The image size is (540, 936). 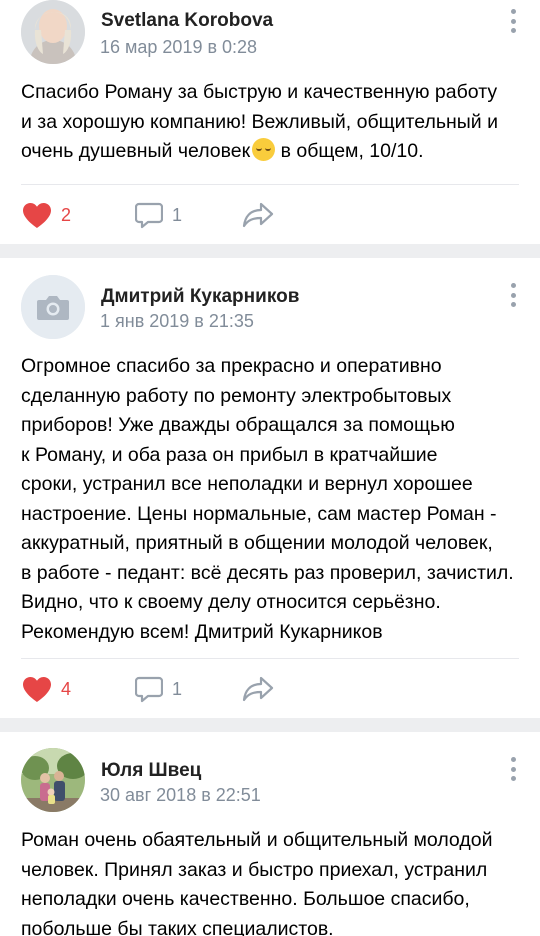 I want to click on post-text-line: очень душевный человек в общем, 10/10., so click(x=273, y=152).